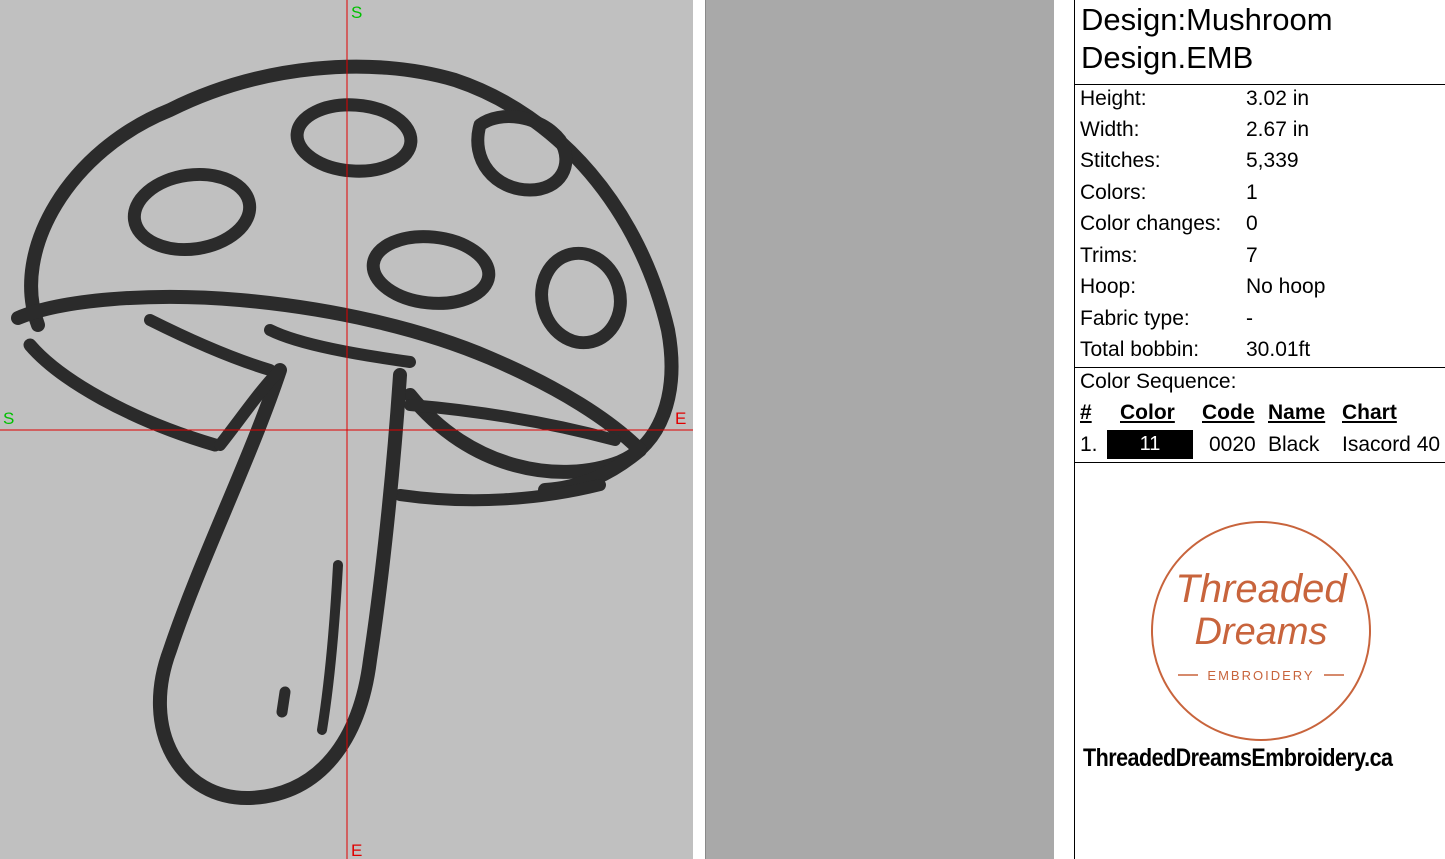 Image resolution: width=1445 pixels, height=859 pixels. I want to click on website-link: ThreadedDreamsEmbroidery.ca, so click(1238, 758).